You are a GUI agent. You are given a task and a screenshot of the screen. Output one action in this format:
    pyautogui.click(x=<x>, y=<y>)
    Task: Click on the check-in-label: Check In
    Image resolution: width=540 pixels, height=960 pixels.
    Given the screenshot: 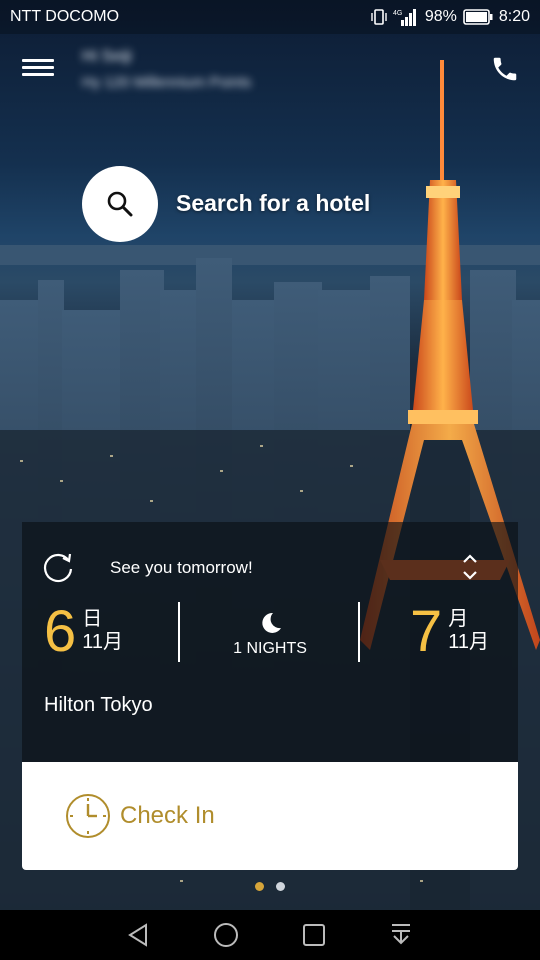 What is the action you would take?
    pyautogui.click(x=167, y=815)
    